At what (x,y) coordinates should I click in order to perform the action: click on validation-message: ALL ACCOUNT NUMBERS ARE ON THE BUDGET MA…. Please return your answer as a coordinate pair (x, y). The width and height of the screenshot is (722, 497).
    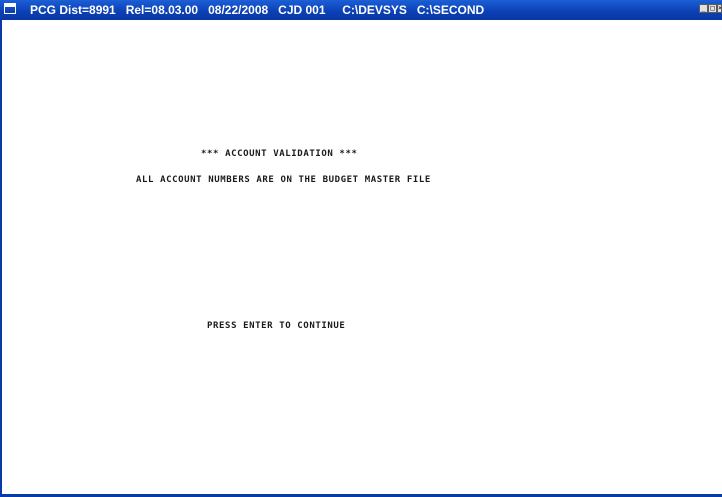
    Looking at the image, I should click on (283, 180).